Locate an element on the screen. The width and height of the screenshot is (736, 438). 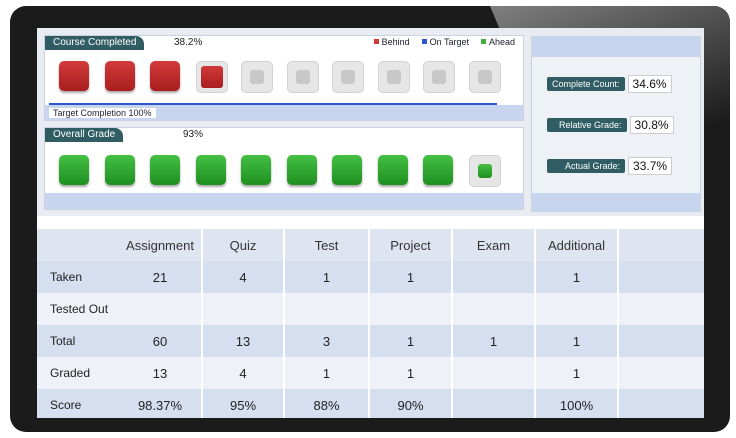
row-label: Tested Out is located at coordinates (78, 309).